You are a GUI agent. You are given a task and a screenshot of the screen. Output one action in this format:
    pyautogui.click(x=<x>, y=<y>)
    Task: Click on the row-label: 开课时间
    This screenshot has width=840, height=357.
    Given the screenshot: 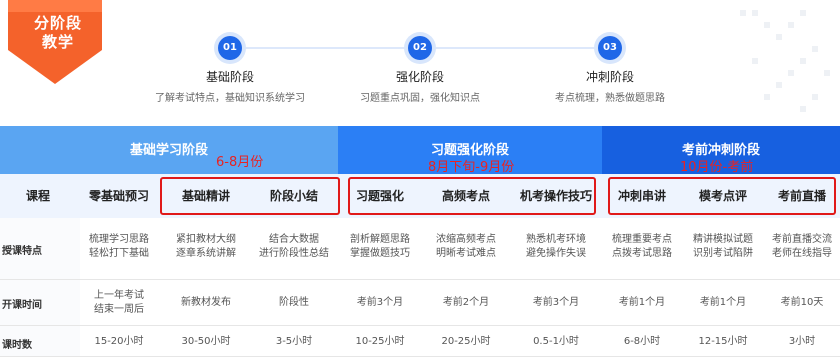 What is the action you would take?
    pyautogui.click(x=22, y=305)
    